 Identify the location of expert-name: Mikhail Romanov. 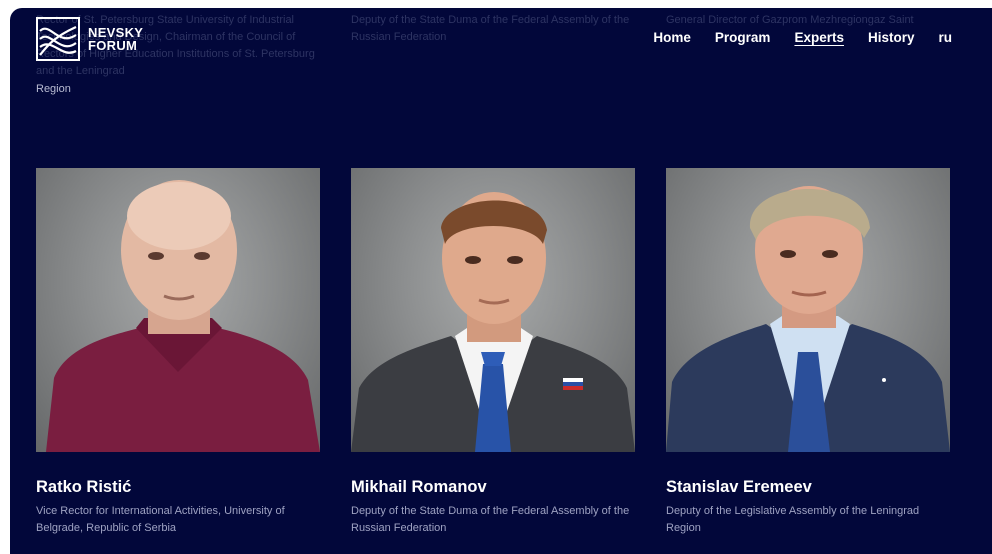
(419, 487).